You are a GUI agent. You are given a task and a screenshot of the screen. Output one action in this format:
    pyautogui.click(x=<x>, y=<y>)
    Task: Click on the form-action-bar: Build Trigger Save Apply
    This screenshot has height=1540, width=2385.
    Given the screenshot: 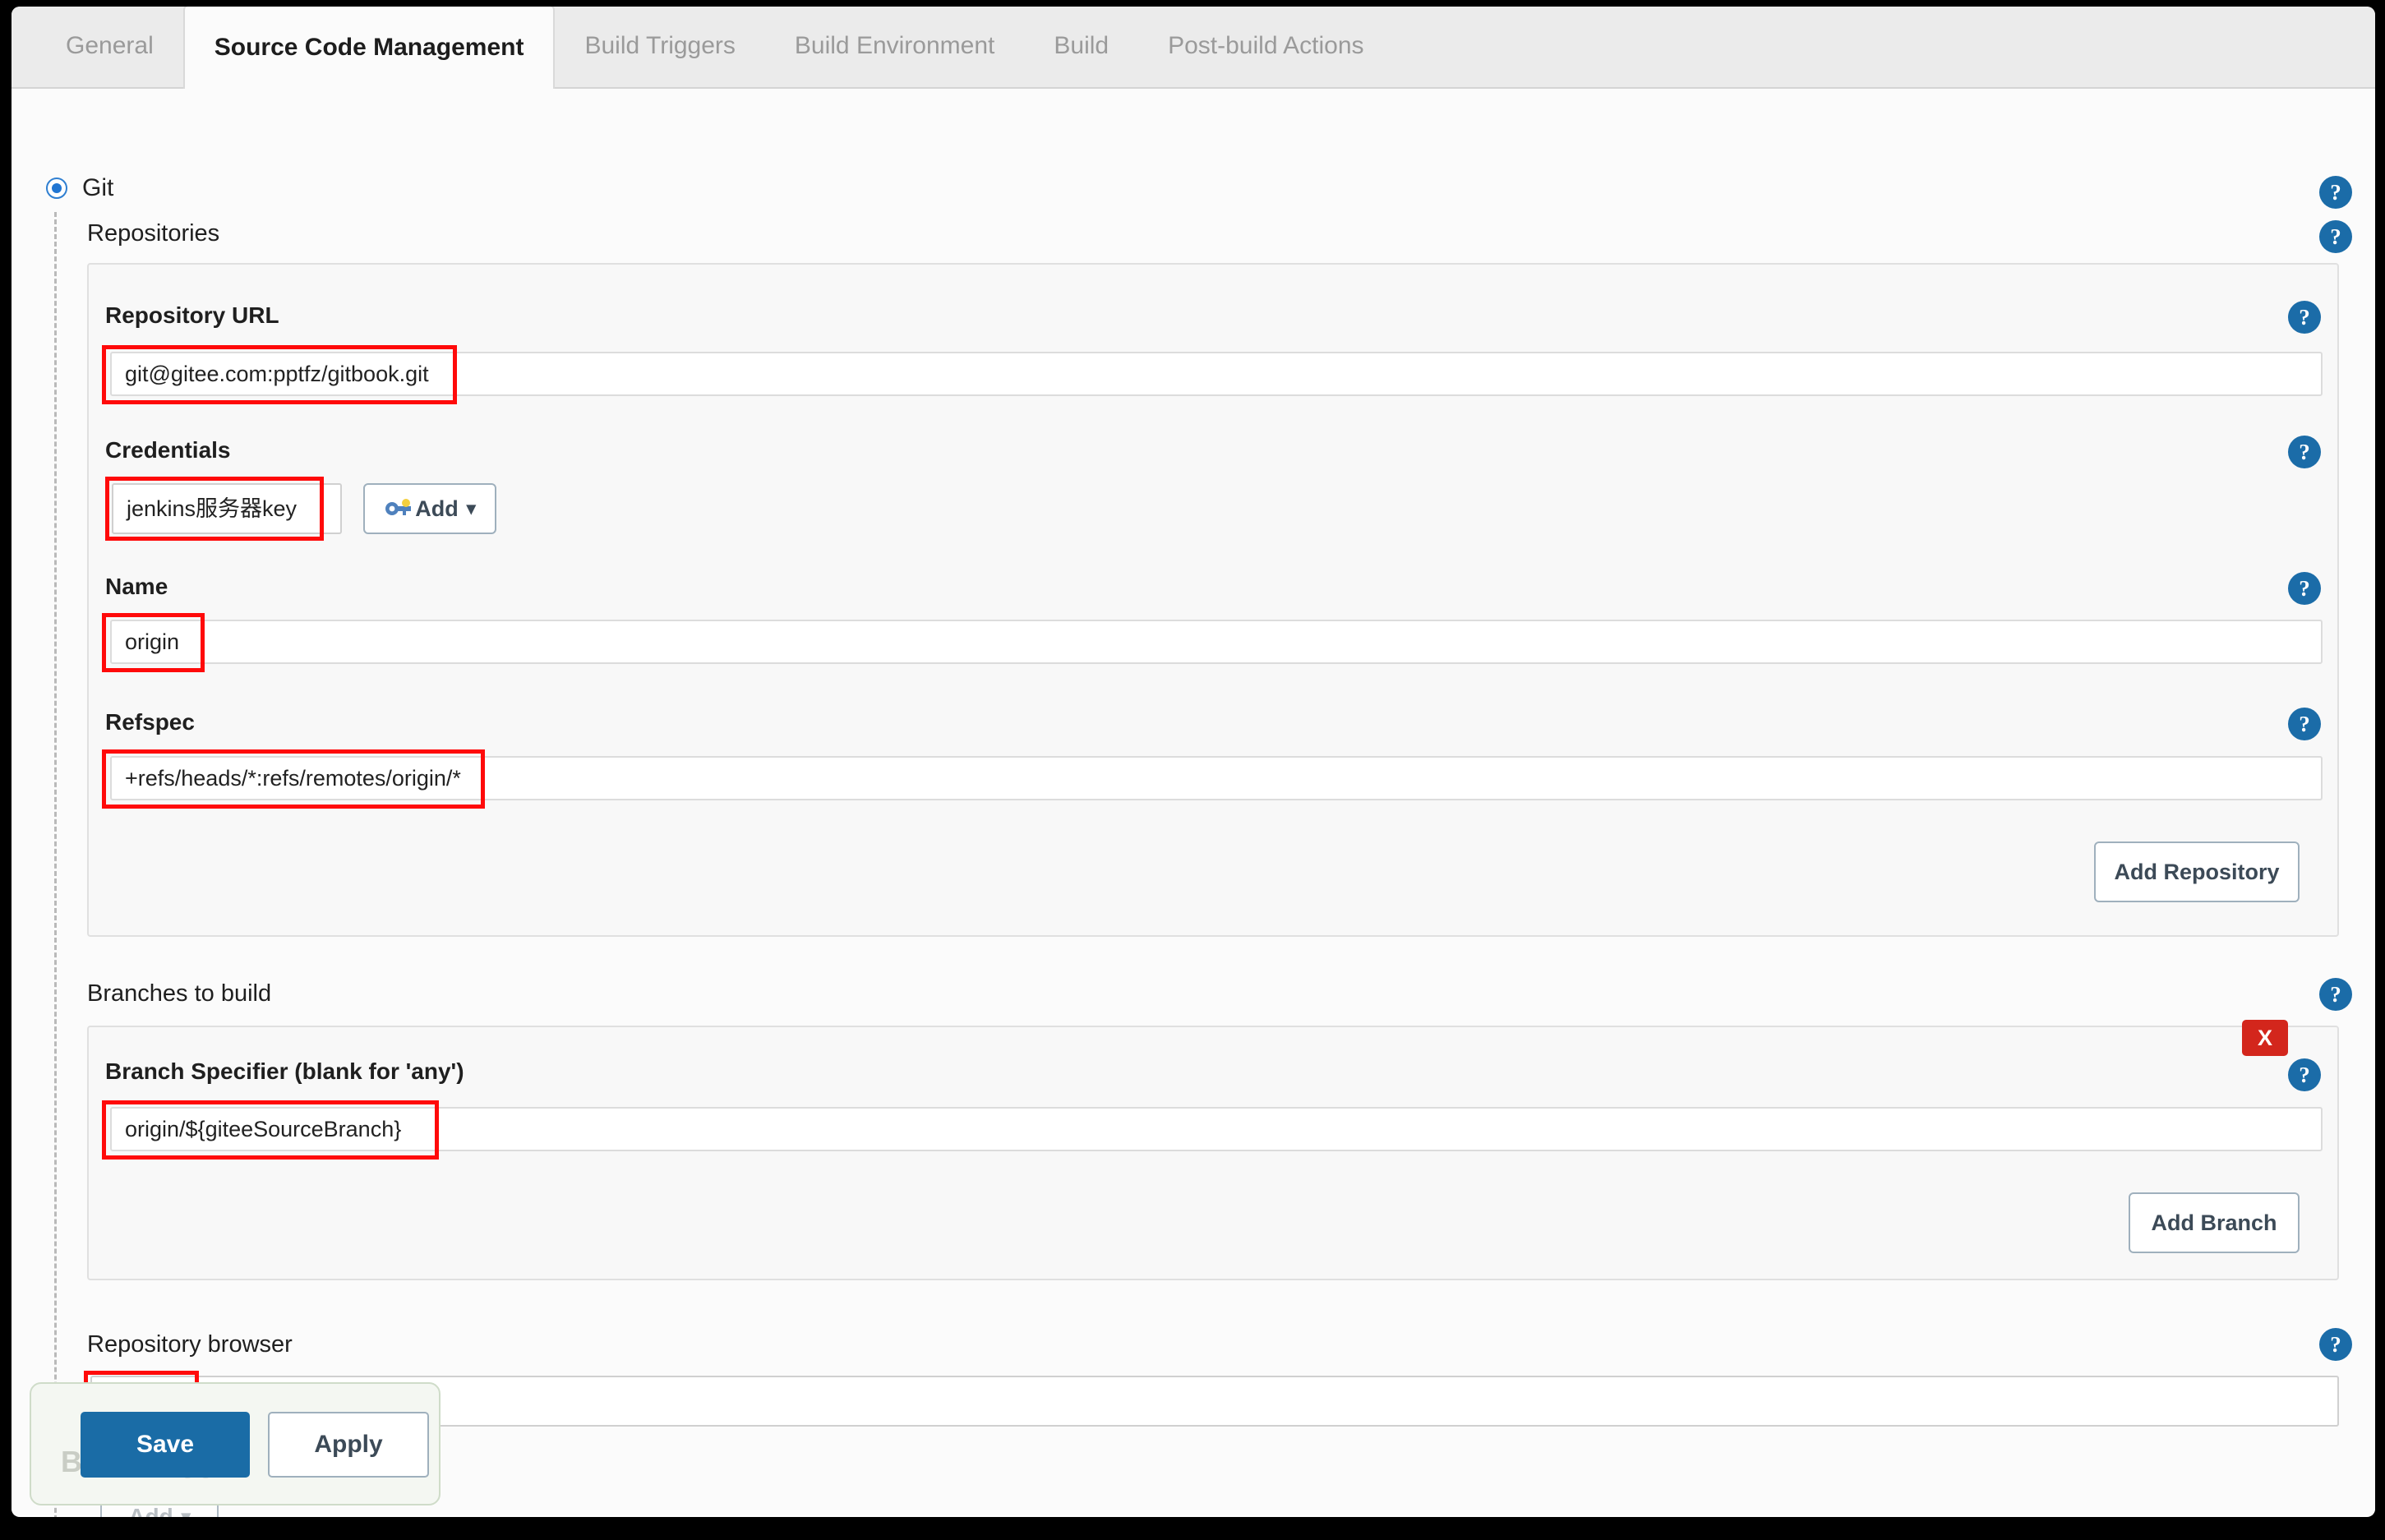 What is the action you would take?
    pyautogui.click(x=235, y=1443)
    